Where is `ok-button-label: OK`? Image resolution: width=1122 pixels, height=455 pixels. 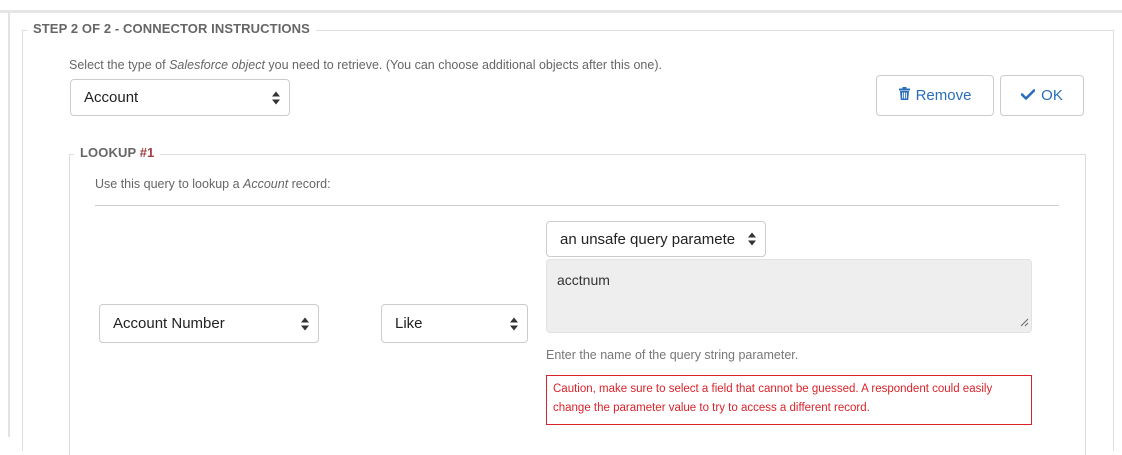 ok-button-label: OK is located at coordinates (1052, 95).